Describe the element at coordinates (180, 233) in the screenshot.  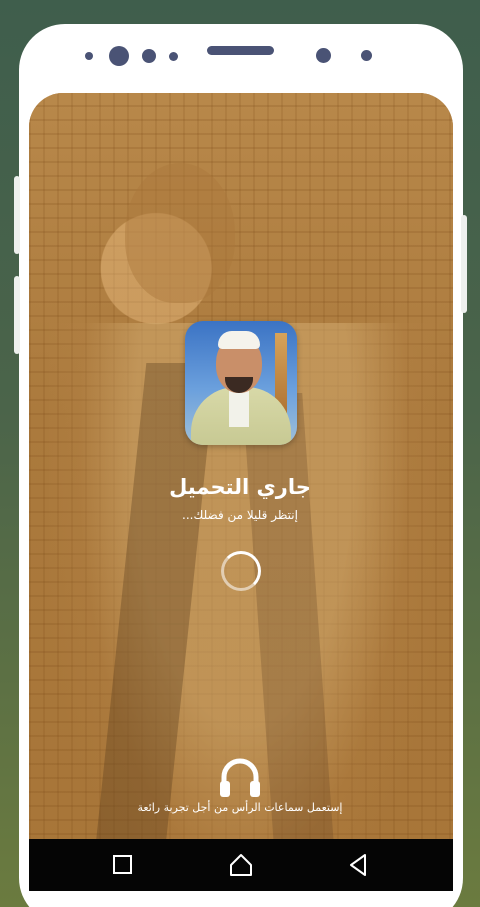
I see `background-portrait-head` at that location.